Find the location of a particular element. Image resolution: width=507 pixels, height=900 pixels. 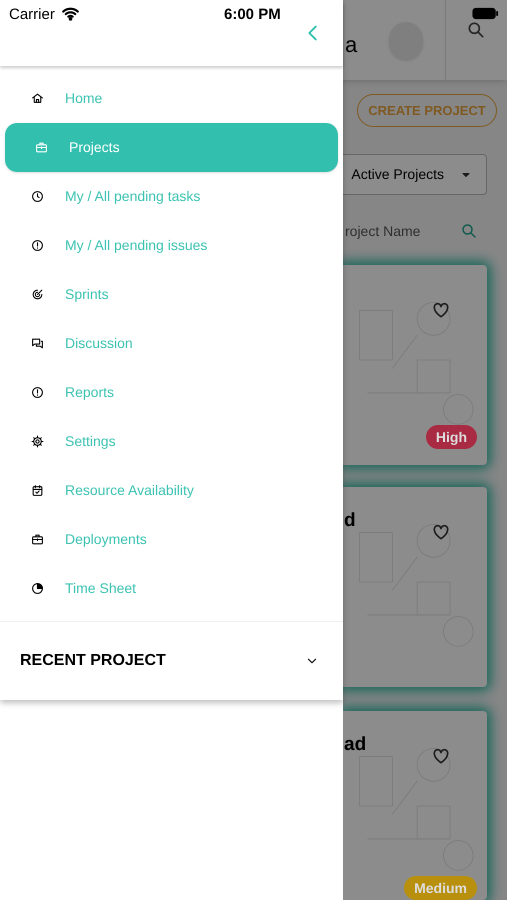

recent-project-header: RECENT PROJECT is located at coordinates (171, 661).